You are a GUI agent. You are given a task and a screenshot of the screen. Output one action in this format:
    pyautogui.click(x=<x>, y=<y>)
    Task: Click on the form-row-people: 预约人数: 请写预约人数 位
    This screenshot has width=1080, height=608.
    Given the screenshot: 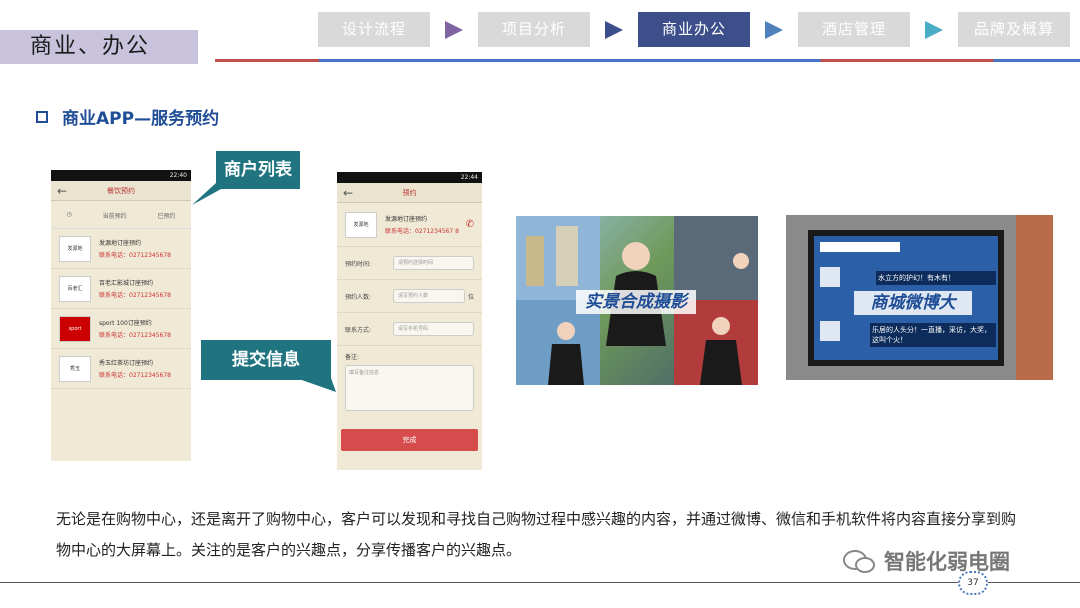 What is the action you would take?
    pyautogui.click(x=409, y=296)
    